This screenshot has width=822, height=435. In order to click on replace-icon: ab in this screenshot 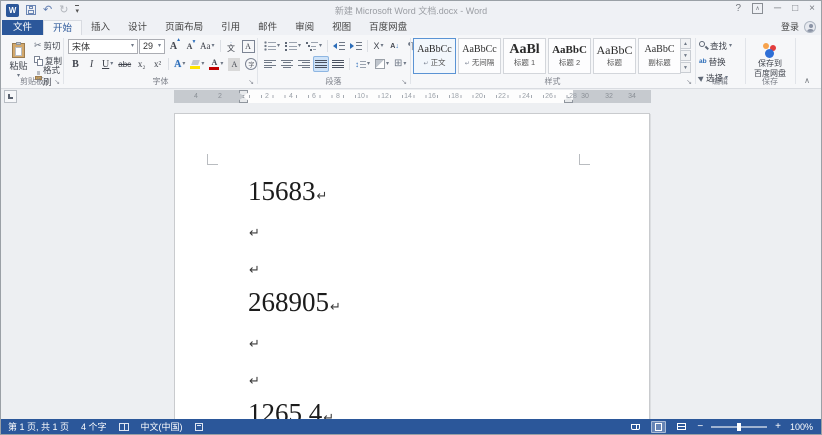, I will do `click(703, 61)`.